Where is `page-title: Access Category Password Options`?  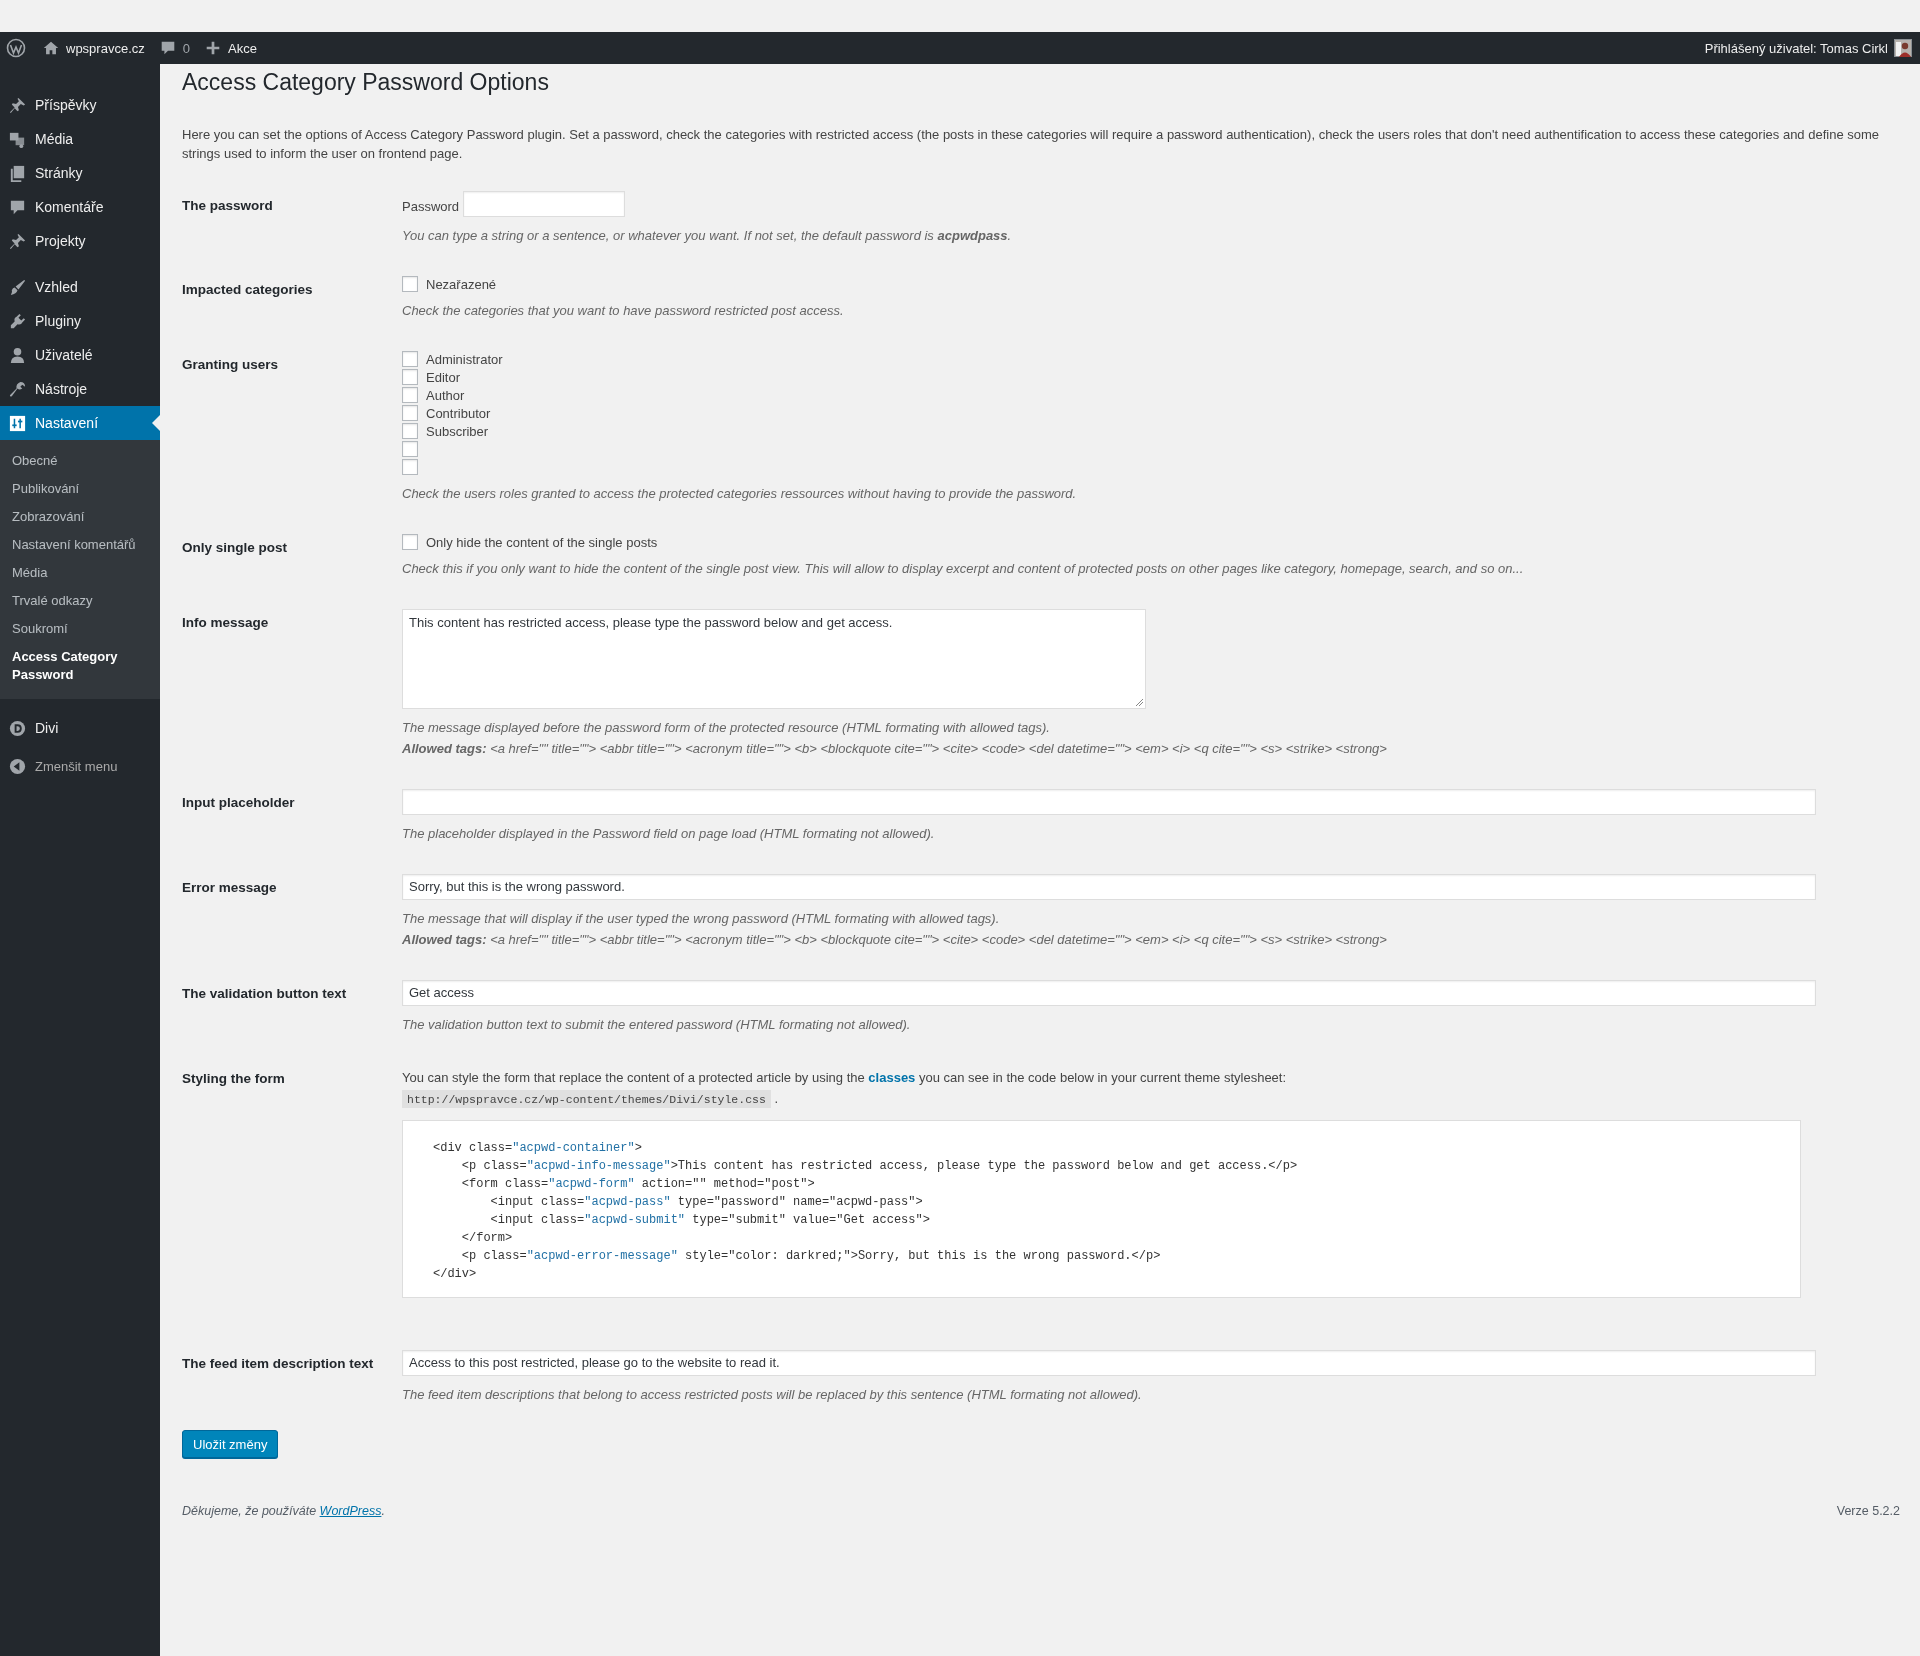
page-title: Access Category Password Options is located at coordinates (366, 82).